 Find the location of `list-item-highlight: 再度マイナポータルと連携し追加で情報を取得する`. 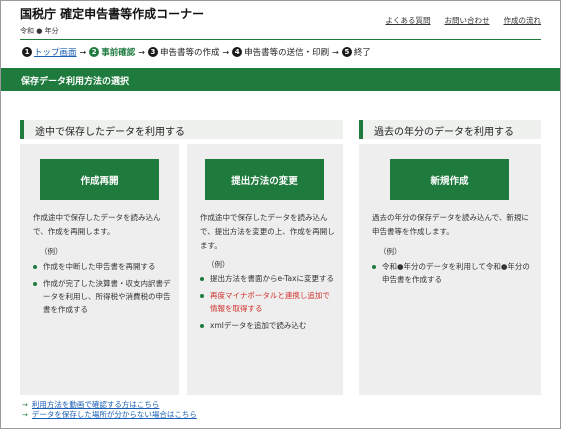

list-item-highlight: 再度マイナポータルと連携し追加で情報を取得する is located at coordinates (268, 302).